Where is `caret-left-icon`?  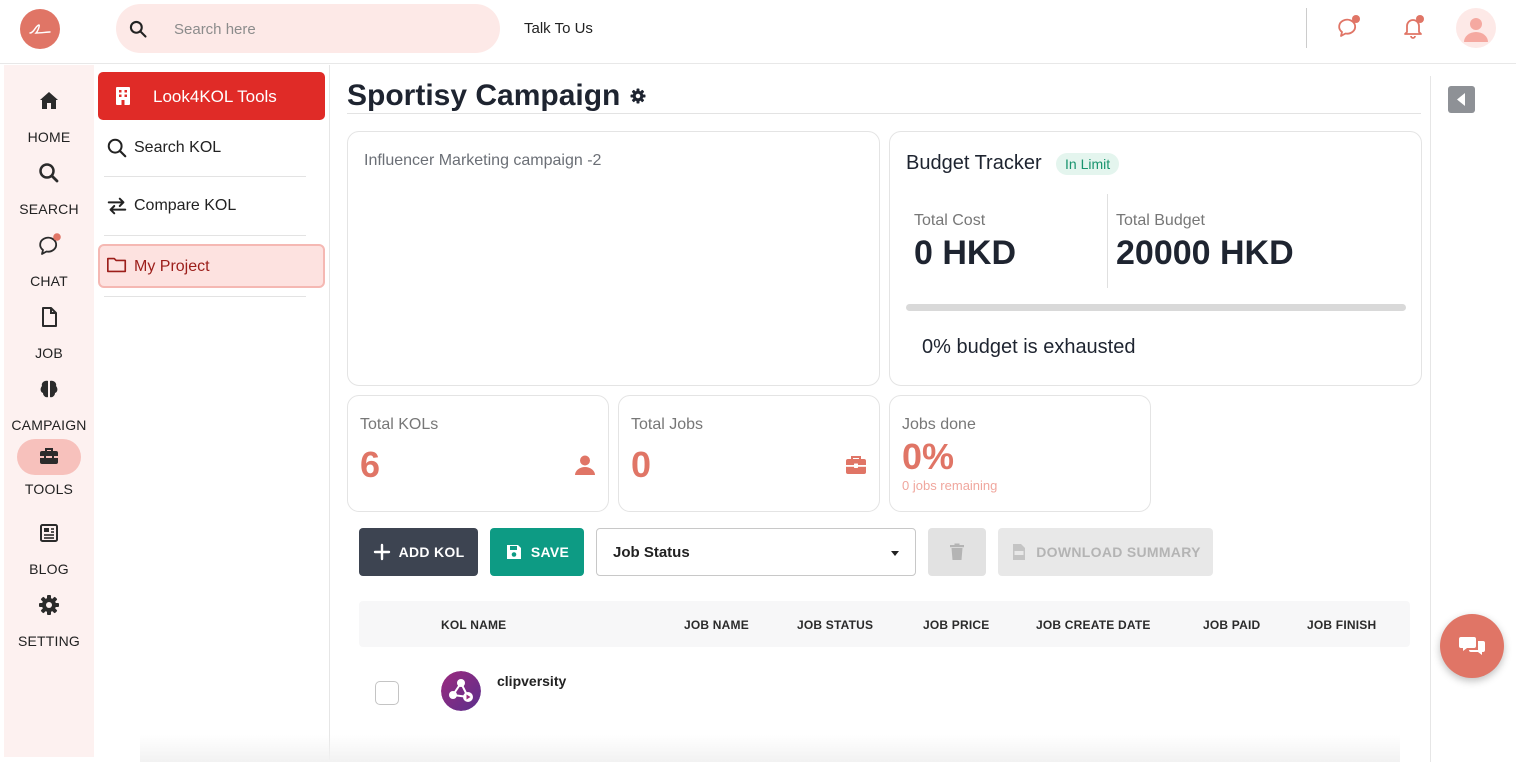
caret-left-icon is located at coordinates (1461, 99).